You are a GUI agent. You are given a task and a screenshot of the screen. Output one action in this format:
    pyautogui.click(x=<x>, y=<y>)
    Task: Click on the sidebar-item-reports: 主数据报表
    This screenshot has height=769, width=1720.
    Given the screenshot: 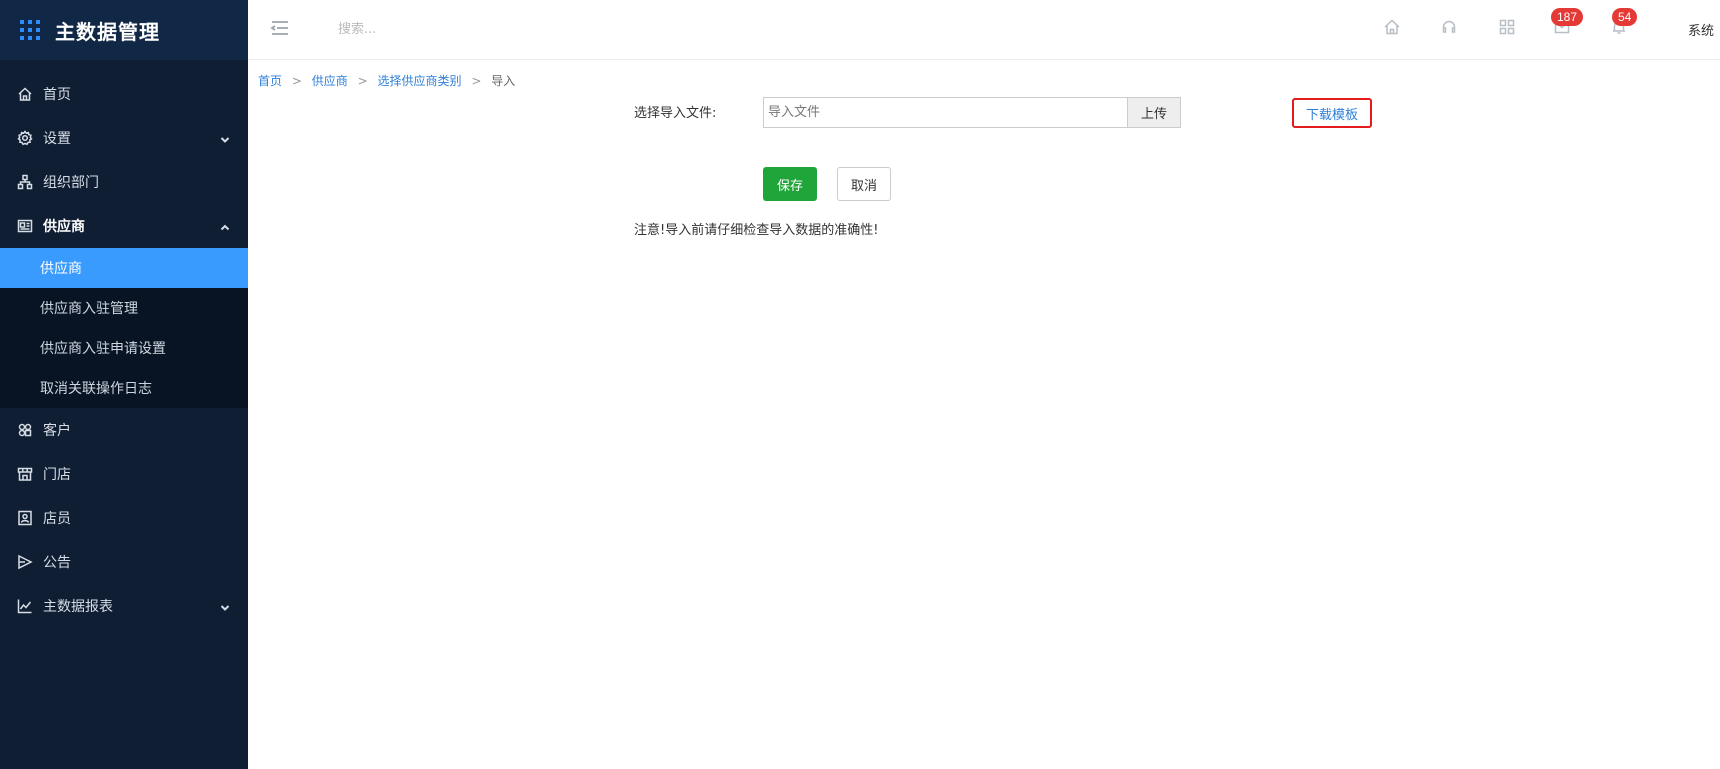 What is the action you would take?
    pyautogui.click(x=124, y=606)
    